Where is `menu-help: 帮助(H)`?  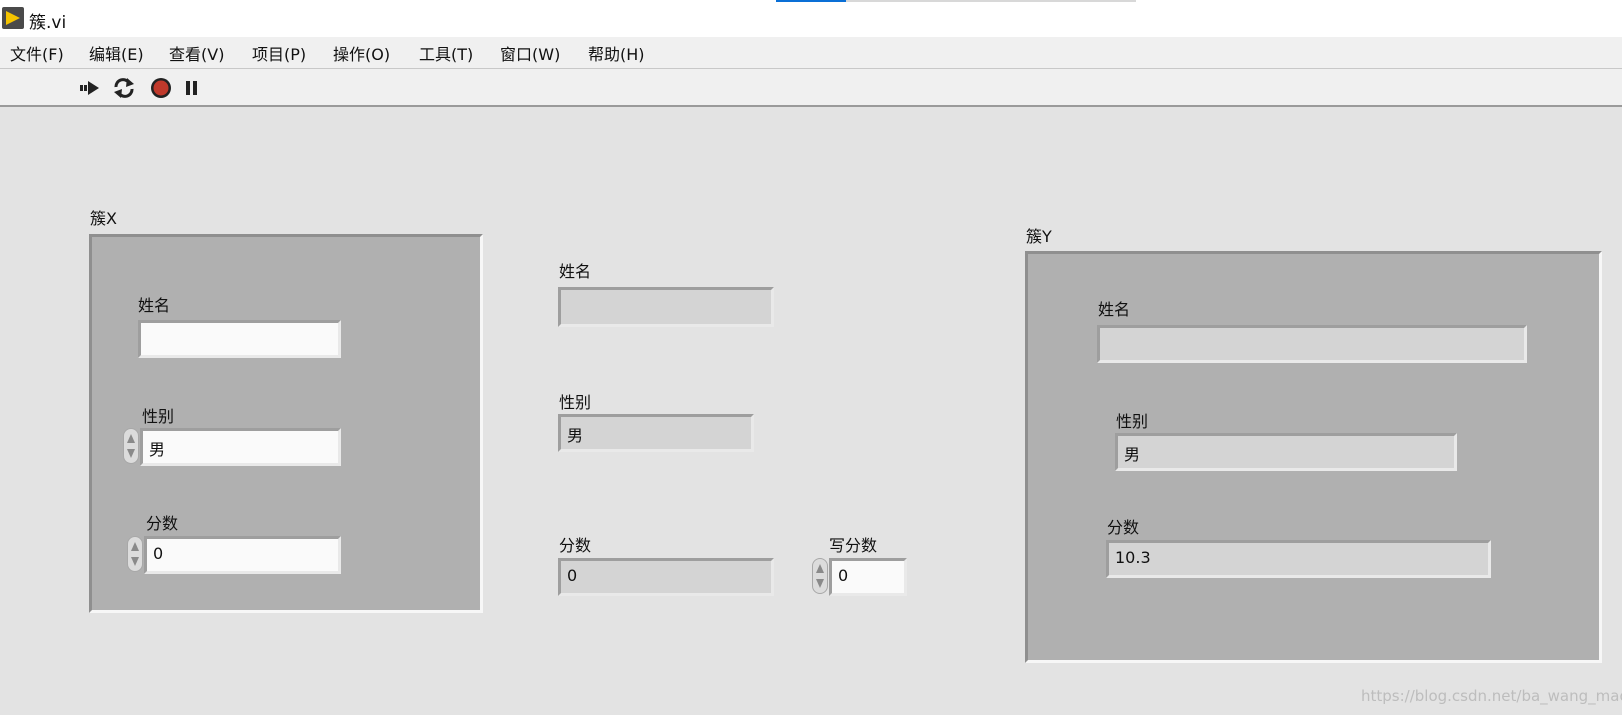 menu-help: 帮助(H) is located at coordinates (616, 53).